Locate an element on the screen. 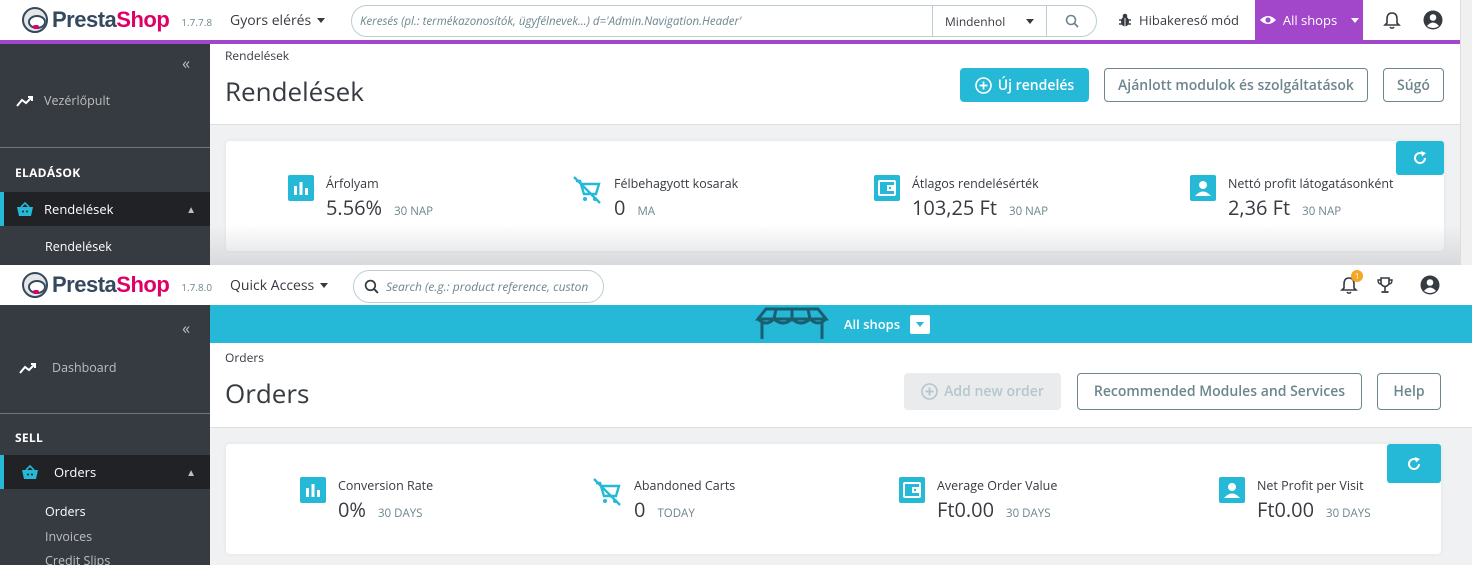 The width and height of the screenshot is (1472, 565). kpi-value: 103,25 Ft is located at coordinates (954, 207).